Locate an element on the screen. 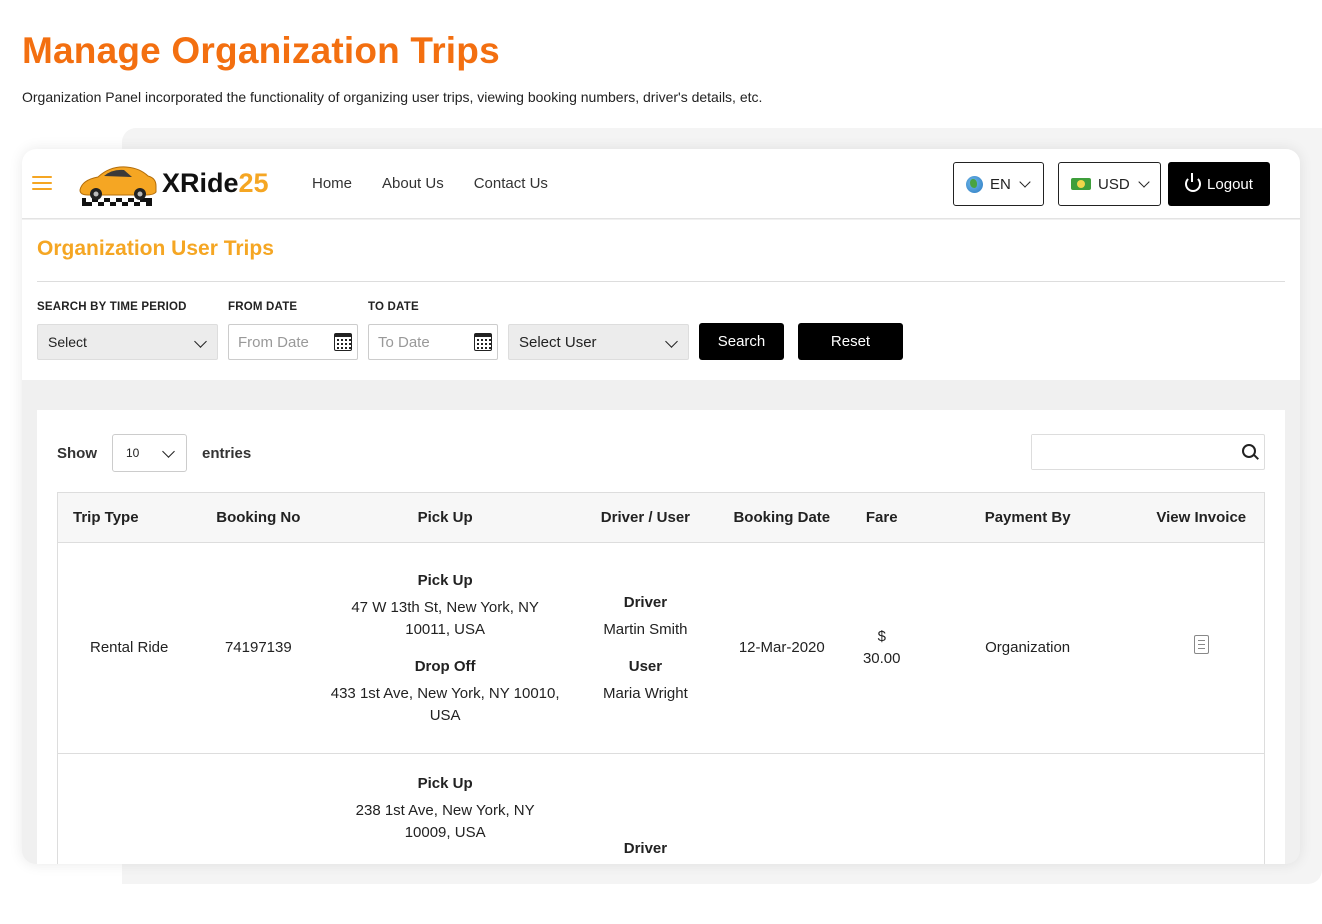 This screenshot has height=924, width=1322. user-label: User is located at coordinates (645, 666).